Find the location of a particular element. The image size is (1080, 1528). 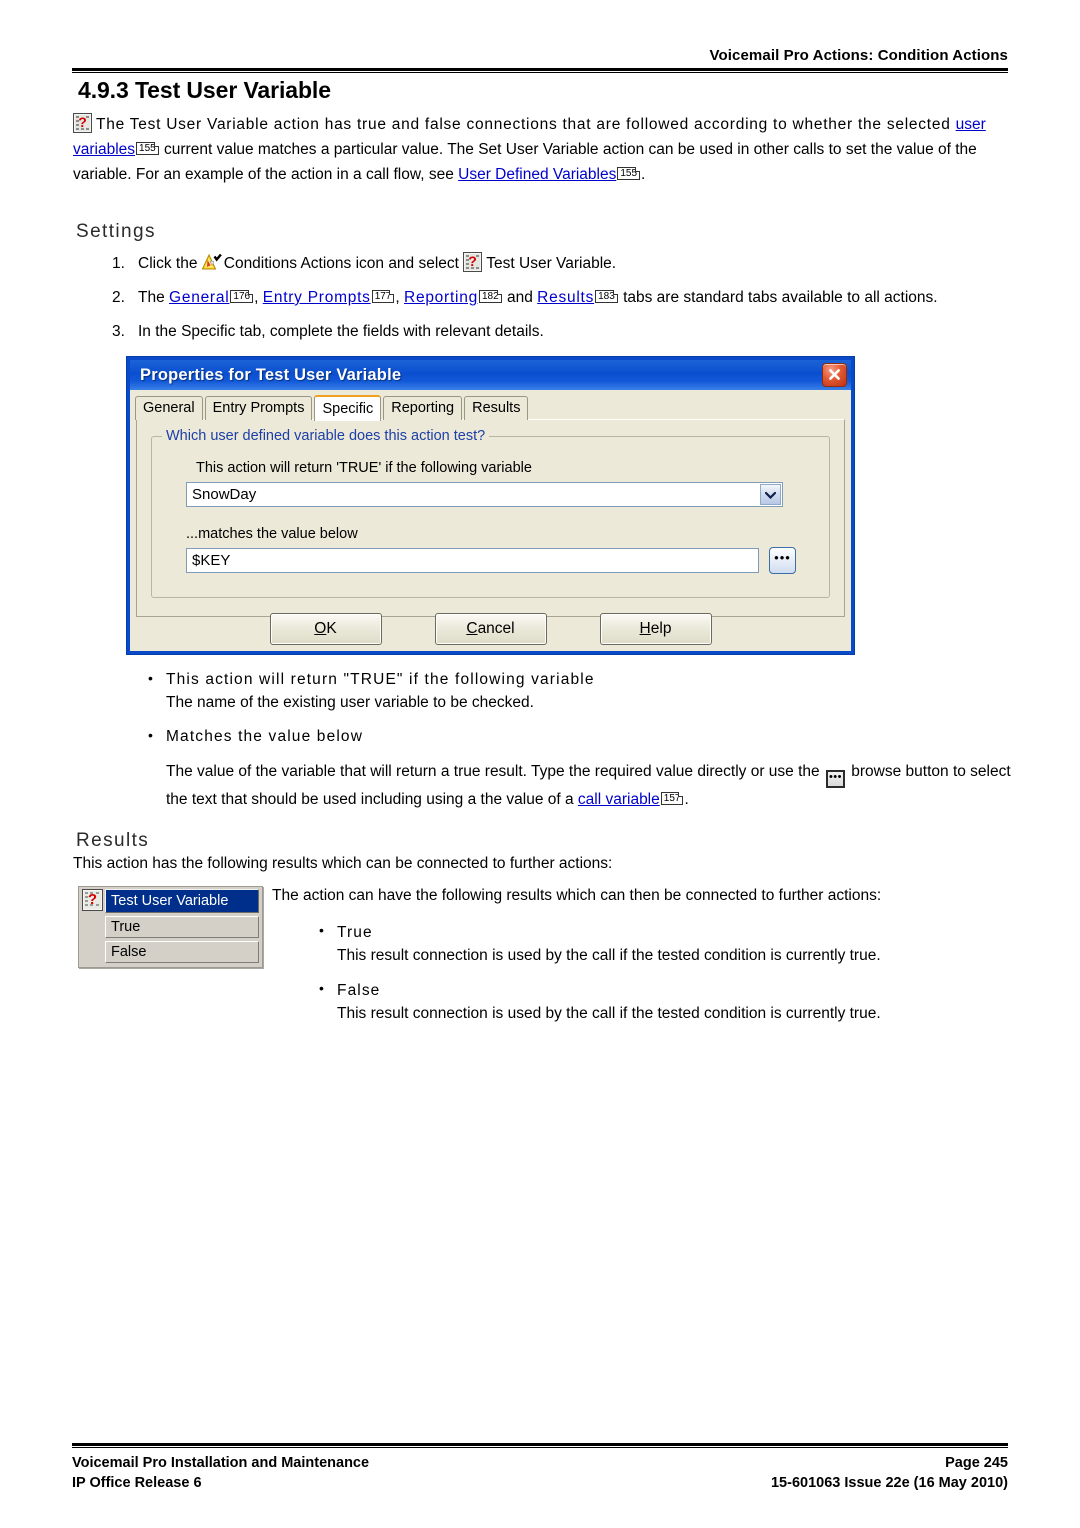

ok-accel: O is located at coordinates (320, 628).